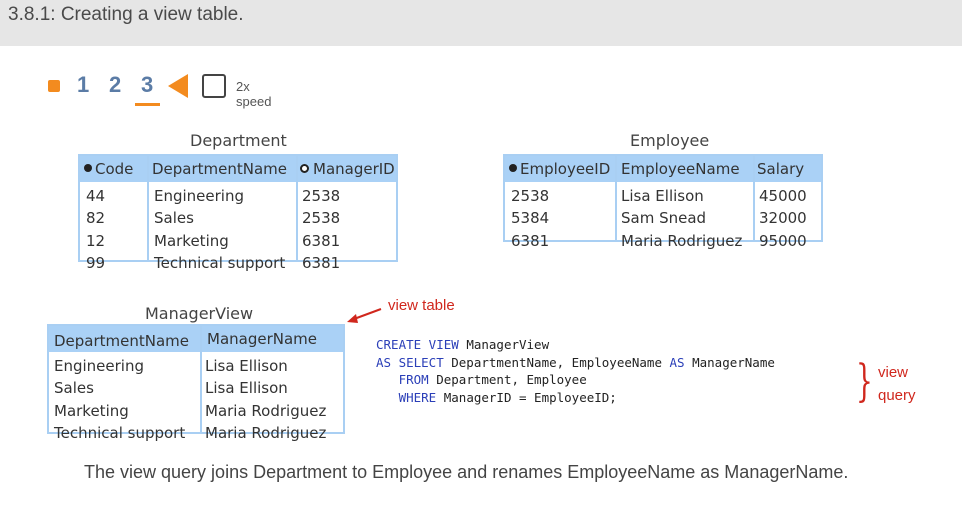 The image size is (962, 508). What do you see at coordinates (126, 14) in the screenshot?
I see `page-title: 3.8.1: Creating a view table.` at bounding box center [126, 14].